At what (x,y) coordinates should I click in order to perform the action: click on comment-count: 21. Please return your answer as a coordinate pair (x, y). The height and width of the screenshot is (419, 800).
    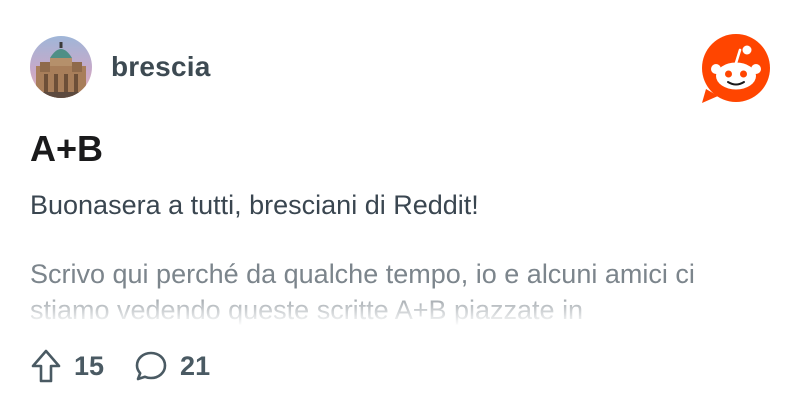
    Looking at the image, I should click on (195, 365).